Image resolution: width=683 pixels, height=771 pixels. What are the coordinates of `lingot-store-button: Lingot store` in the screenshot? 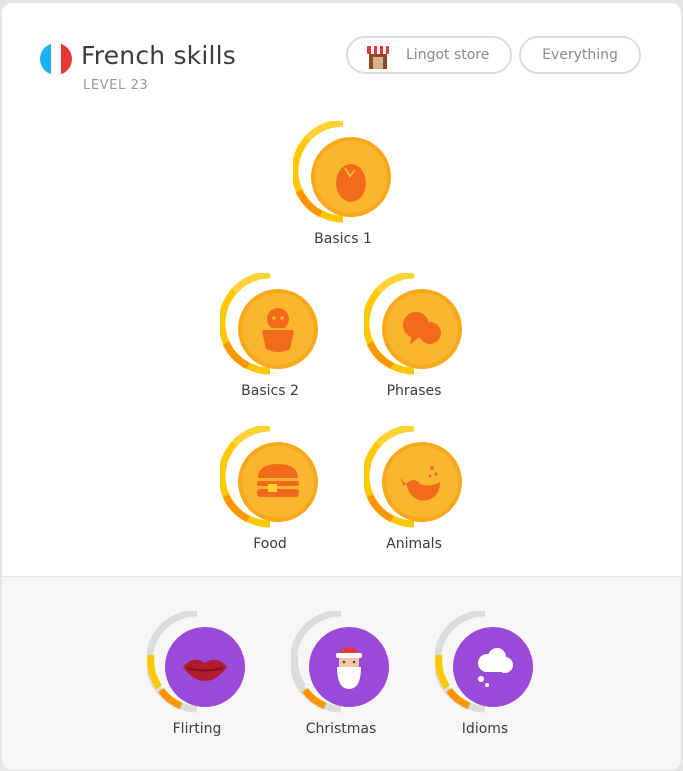 It's located at (429, 55).